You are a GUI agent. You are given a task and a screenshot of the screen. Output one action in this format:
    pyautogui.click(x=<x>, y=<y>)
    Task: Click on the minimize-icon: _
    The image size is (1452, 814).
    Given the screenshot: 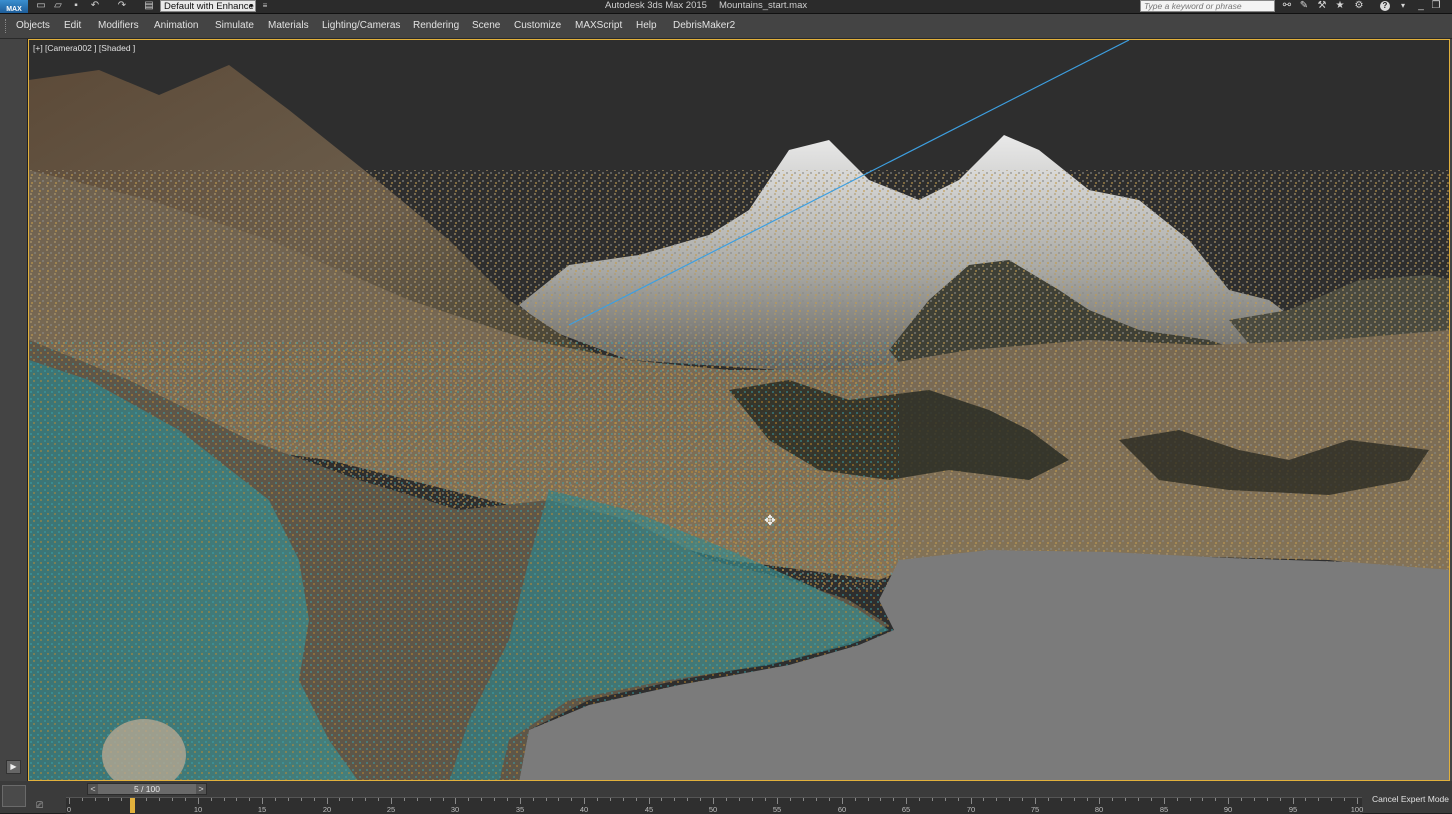 What is the action you would take?
    pyautogui.click(x=1421, y=6)
    